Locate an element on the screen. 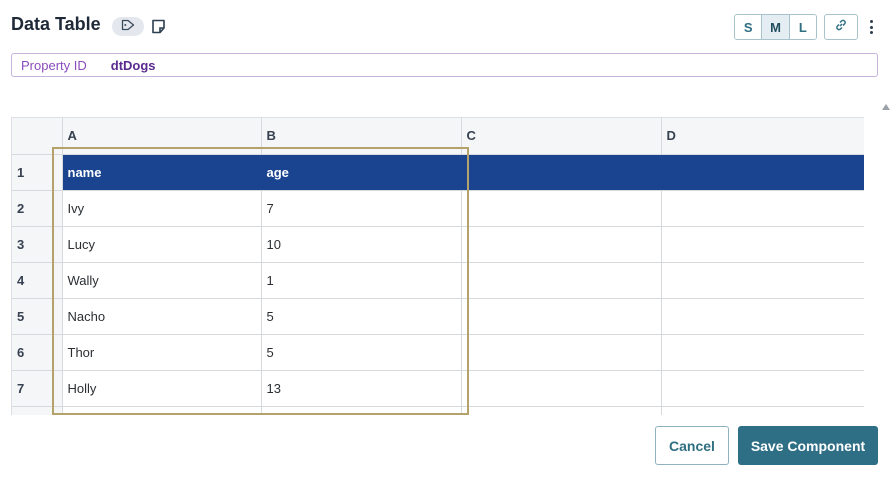 Image resolution: width=893 pixels, height=478 pixels. table-row: 1 name age is located at coordinates (438, 172).